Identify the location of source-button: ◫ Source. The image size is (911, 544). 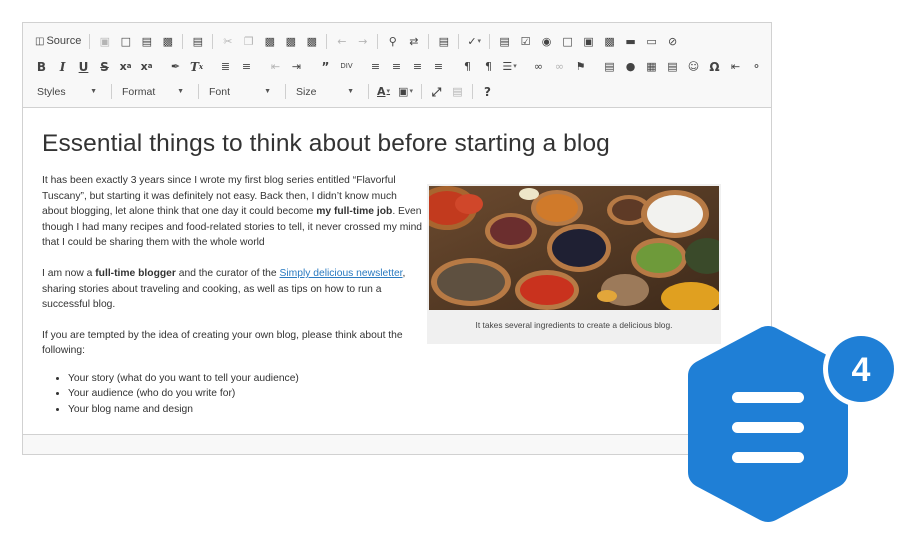
(58, 41).